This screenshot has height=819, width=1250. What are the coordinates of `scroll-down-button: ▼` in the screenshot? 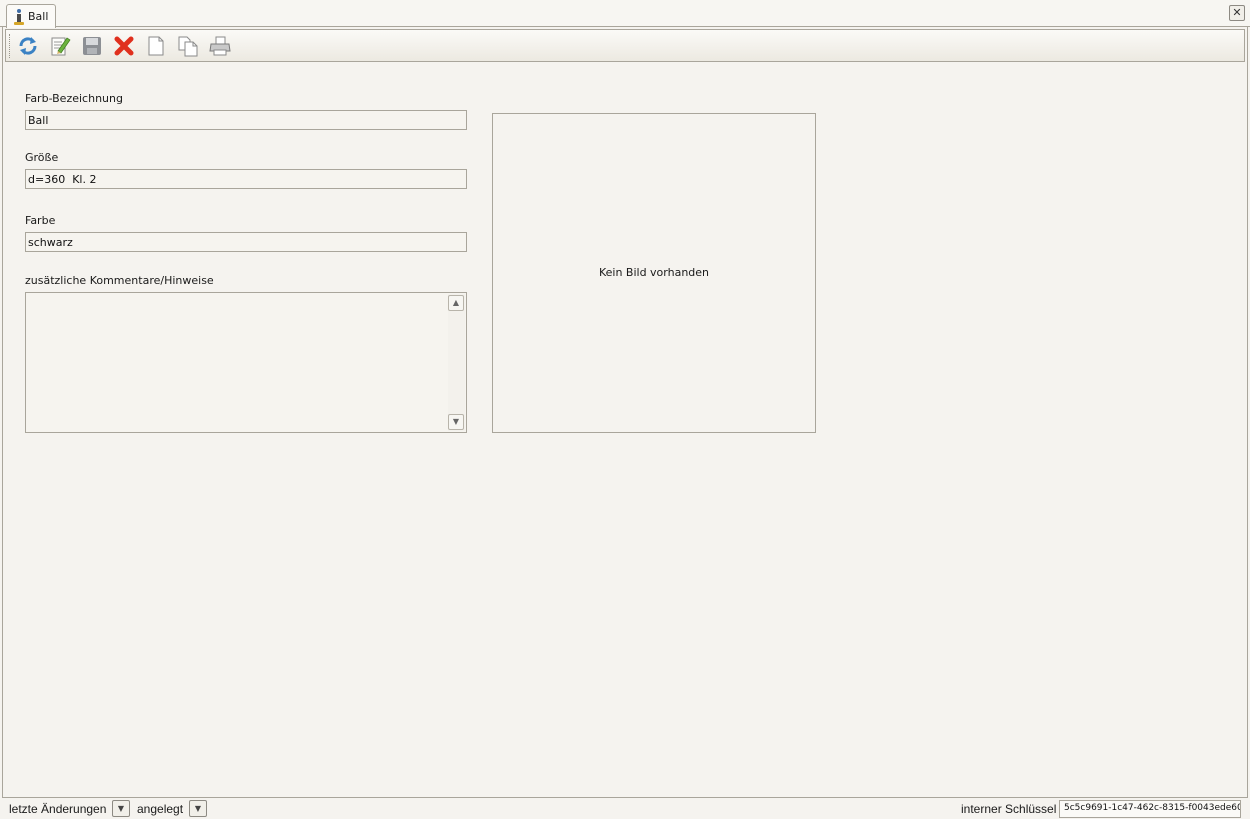 It's located at (456, 422).